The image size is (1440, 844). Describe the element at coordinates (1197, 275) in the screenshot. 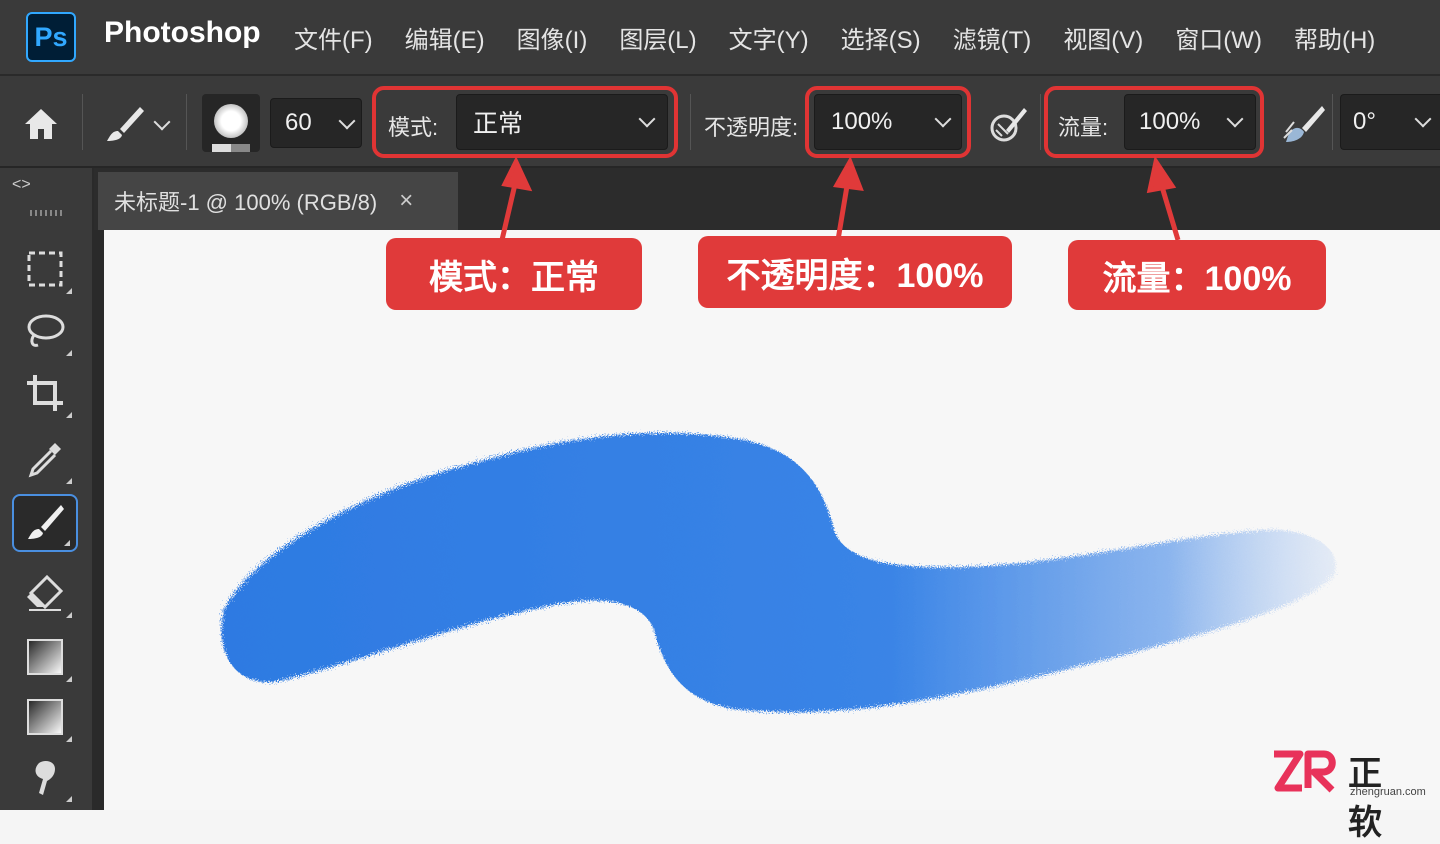

I see `flow-callout: 流量：100%` at that location.